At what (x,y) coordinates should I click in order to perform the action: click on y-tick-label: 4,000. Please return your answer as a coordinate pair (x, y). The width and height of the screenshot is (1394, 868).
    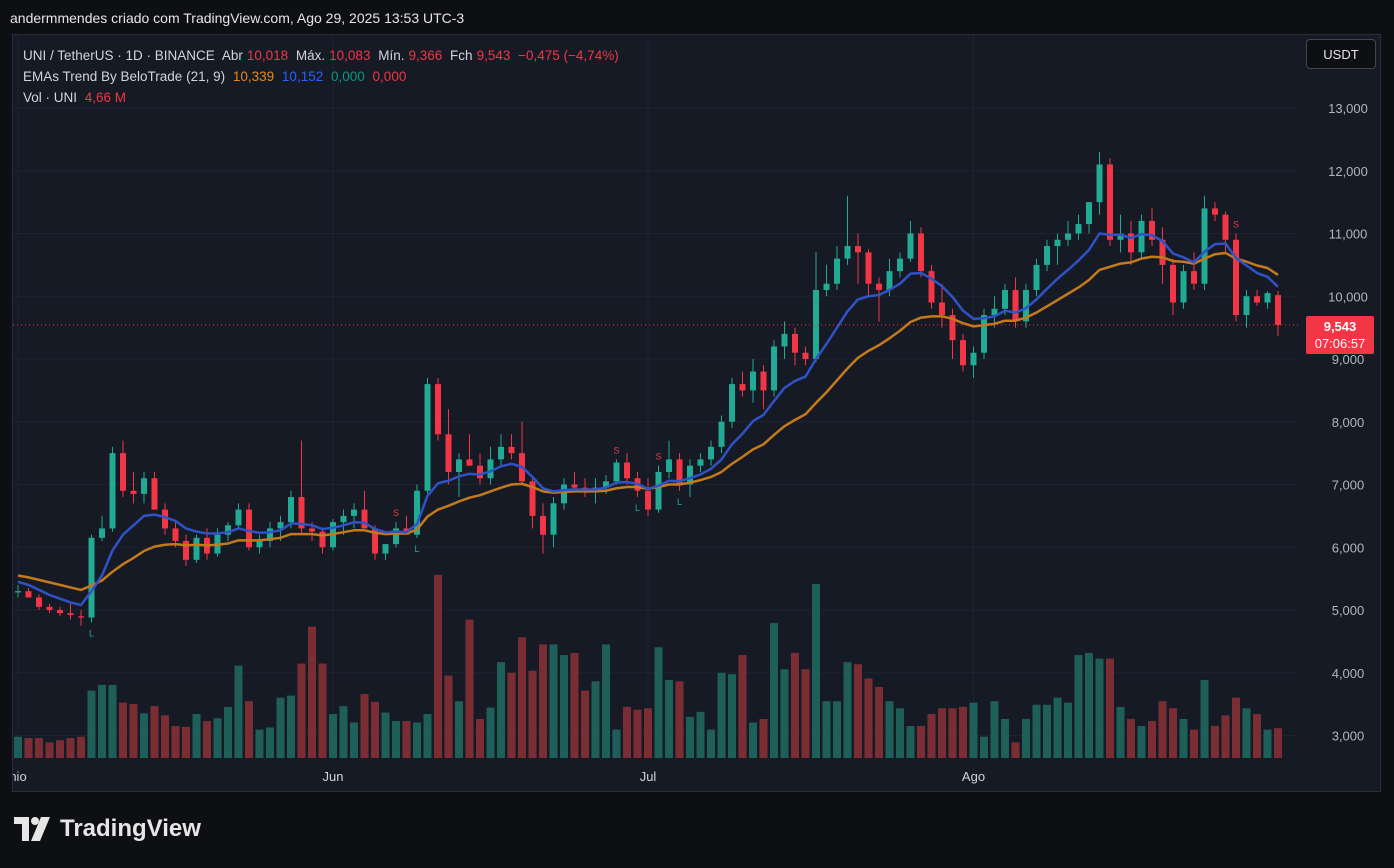
    Looking at the image, I should click on (1348, 673).